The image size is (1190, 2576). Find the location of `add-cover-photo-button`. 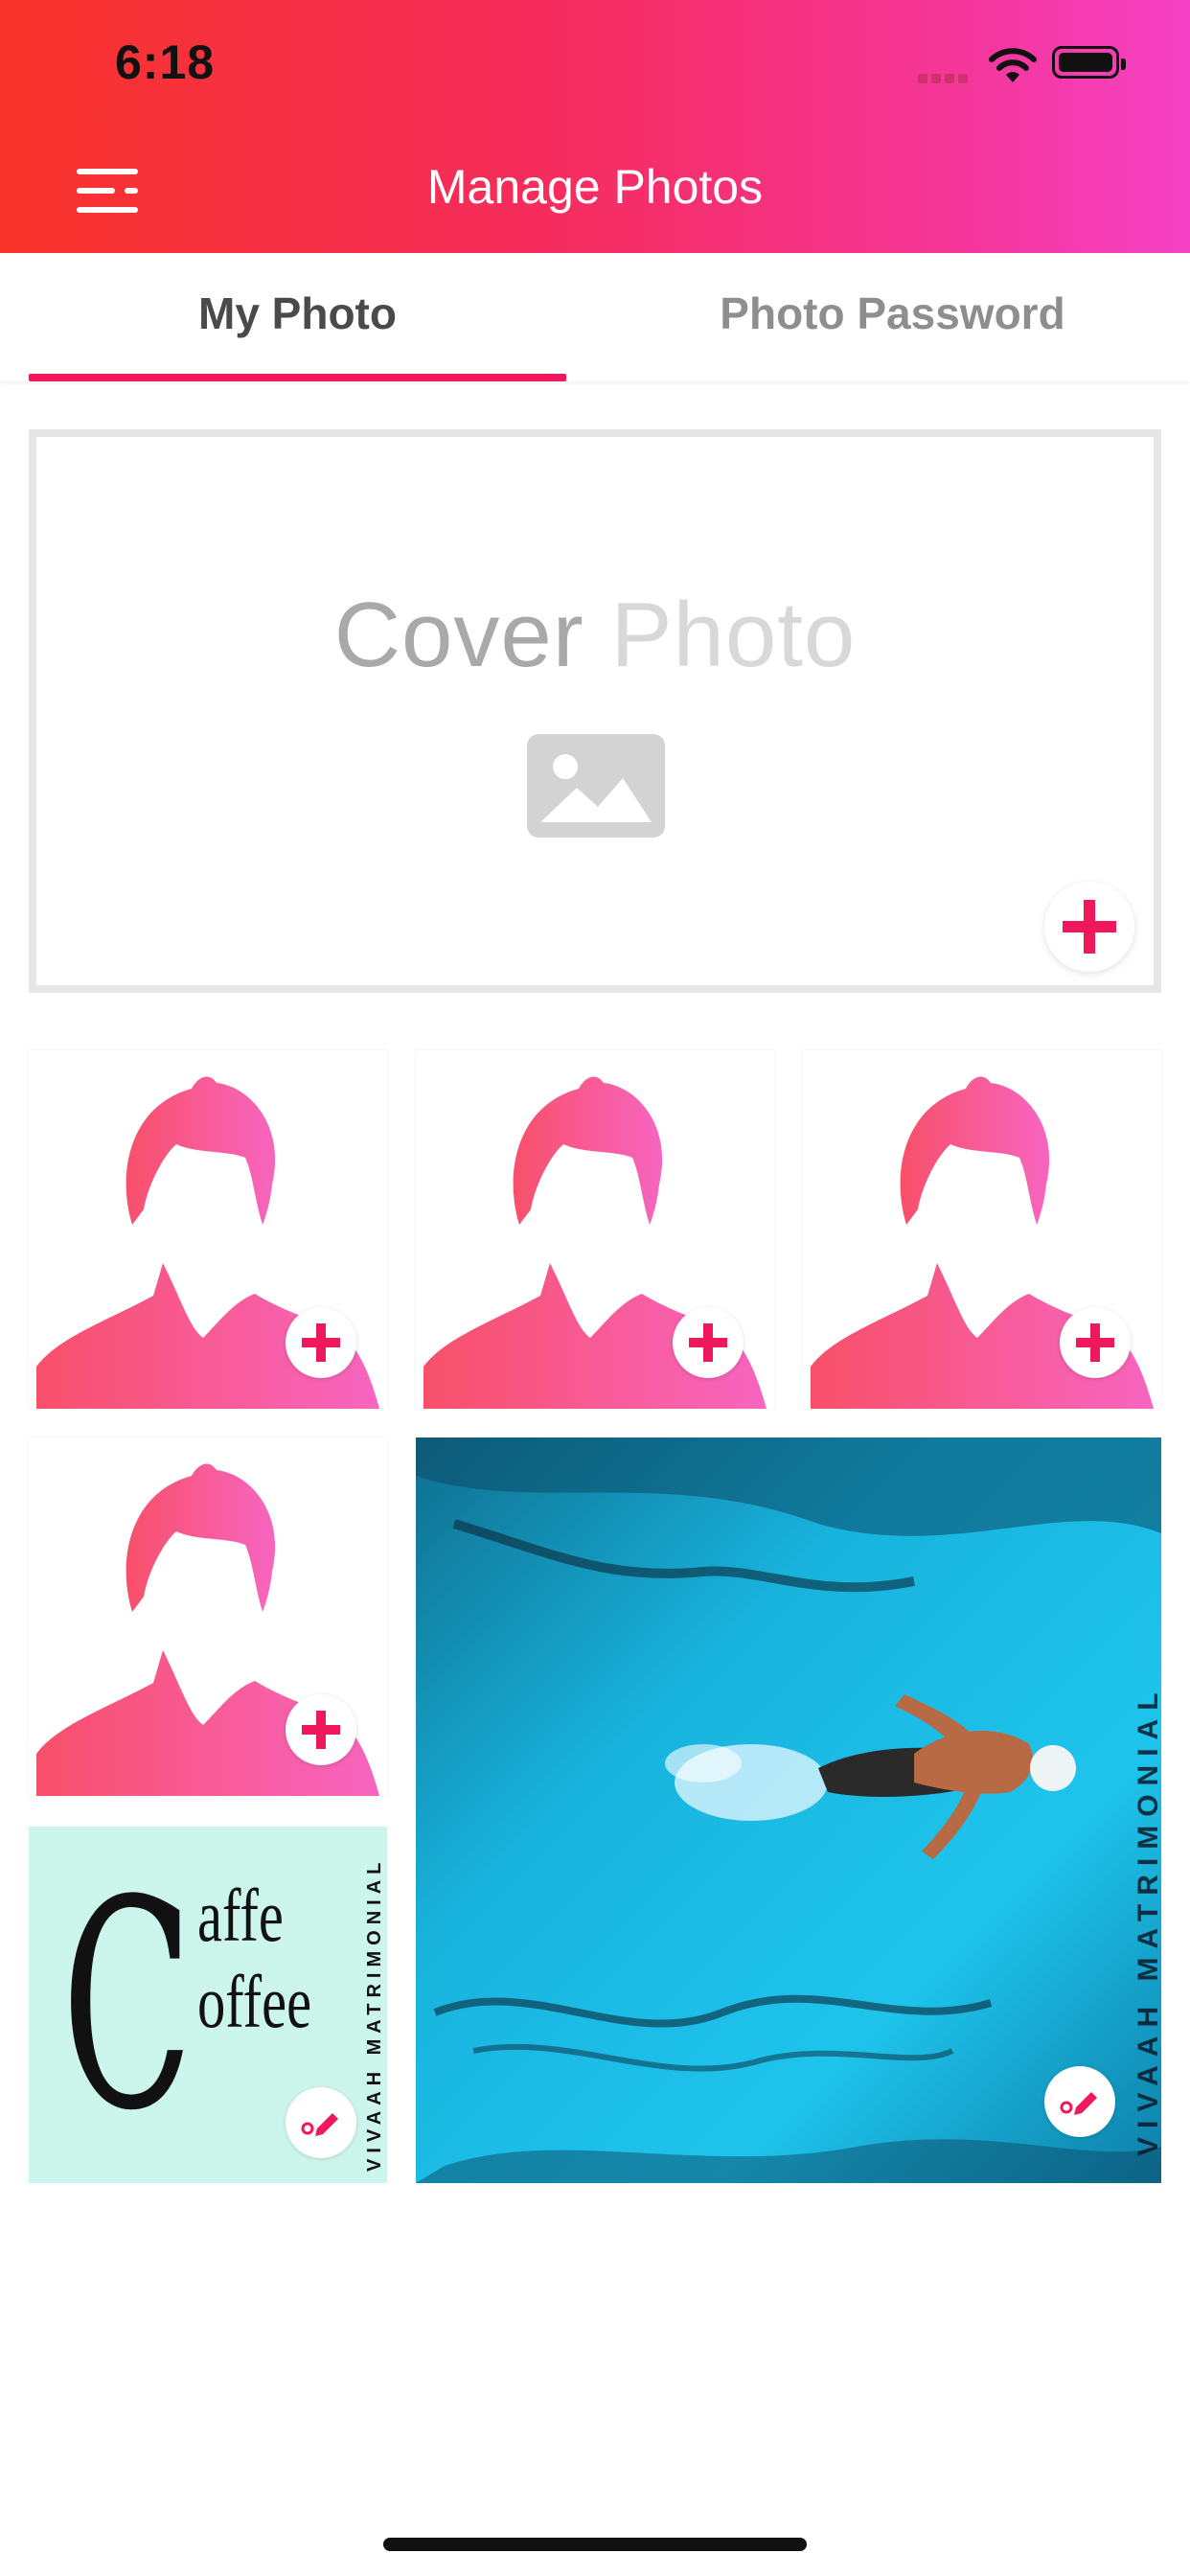

add-cover-photo-button is located at coordinates (1089, 927).